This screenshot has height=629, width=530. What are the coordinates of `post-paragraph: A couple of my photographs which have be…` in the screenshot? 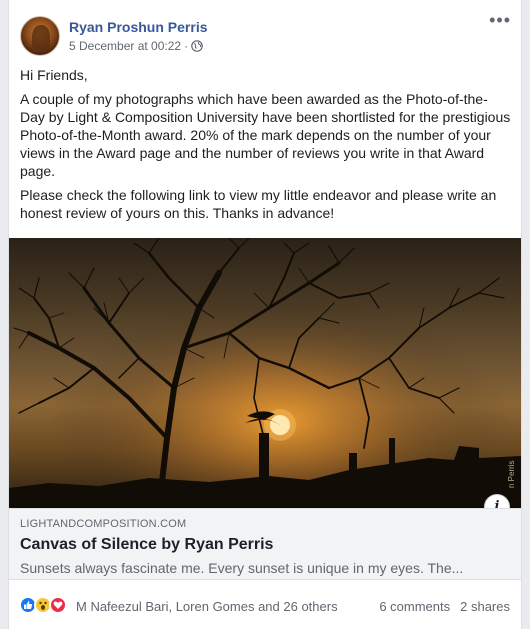 It's located at (265, 135).